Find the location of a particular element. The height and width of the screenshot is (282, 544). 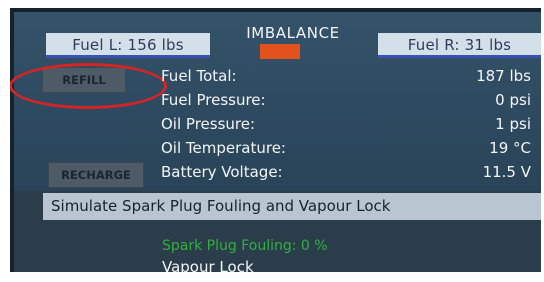

readout-fuel-pressure: Fuel Pressure: 0 psi is located at coordinates (346, 102).